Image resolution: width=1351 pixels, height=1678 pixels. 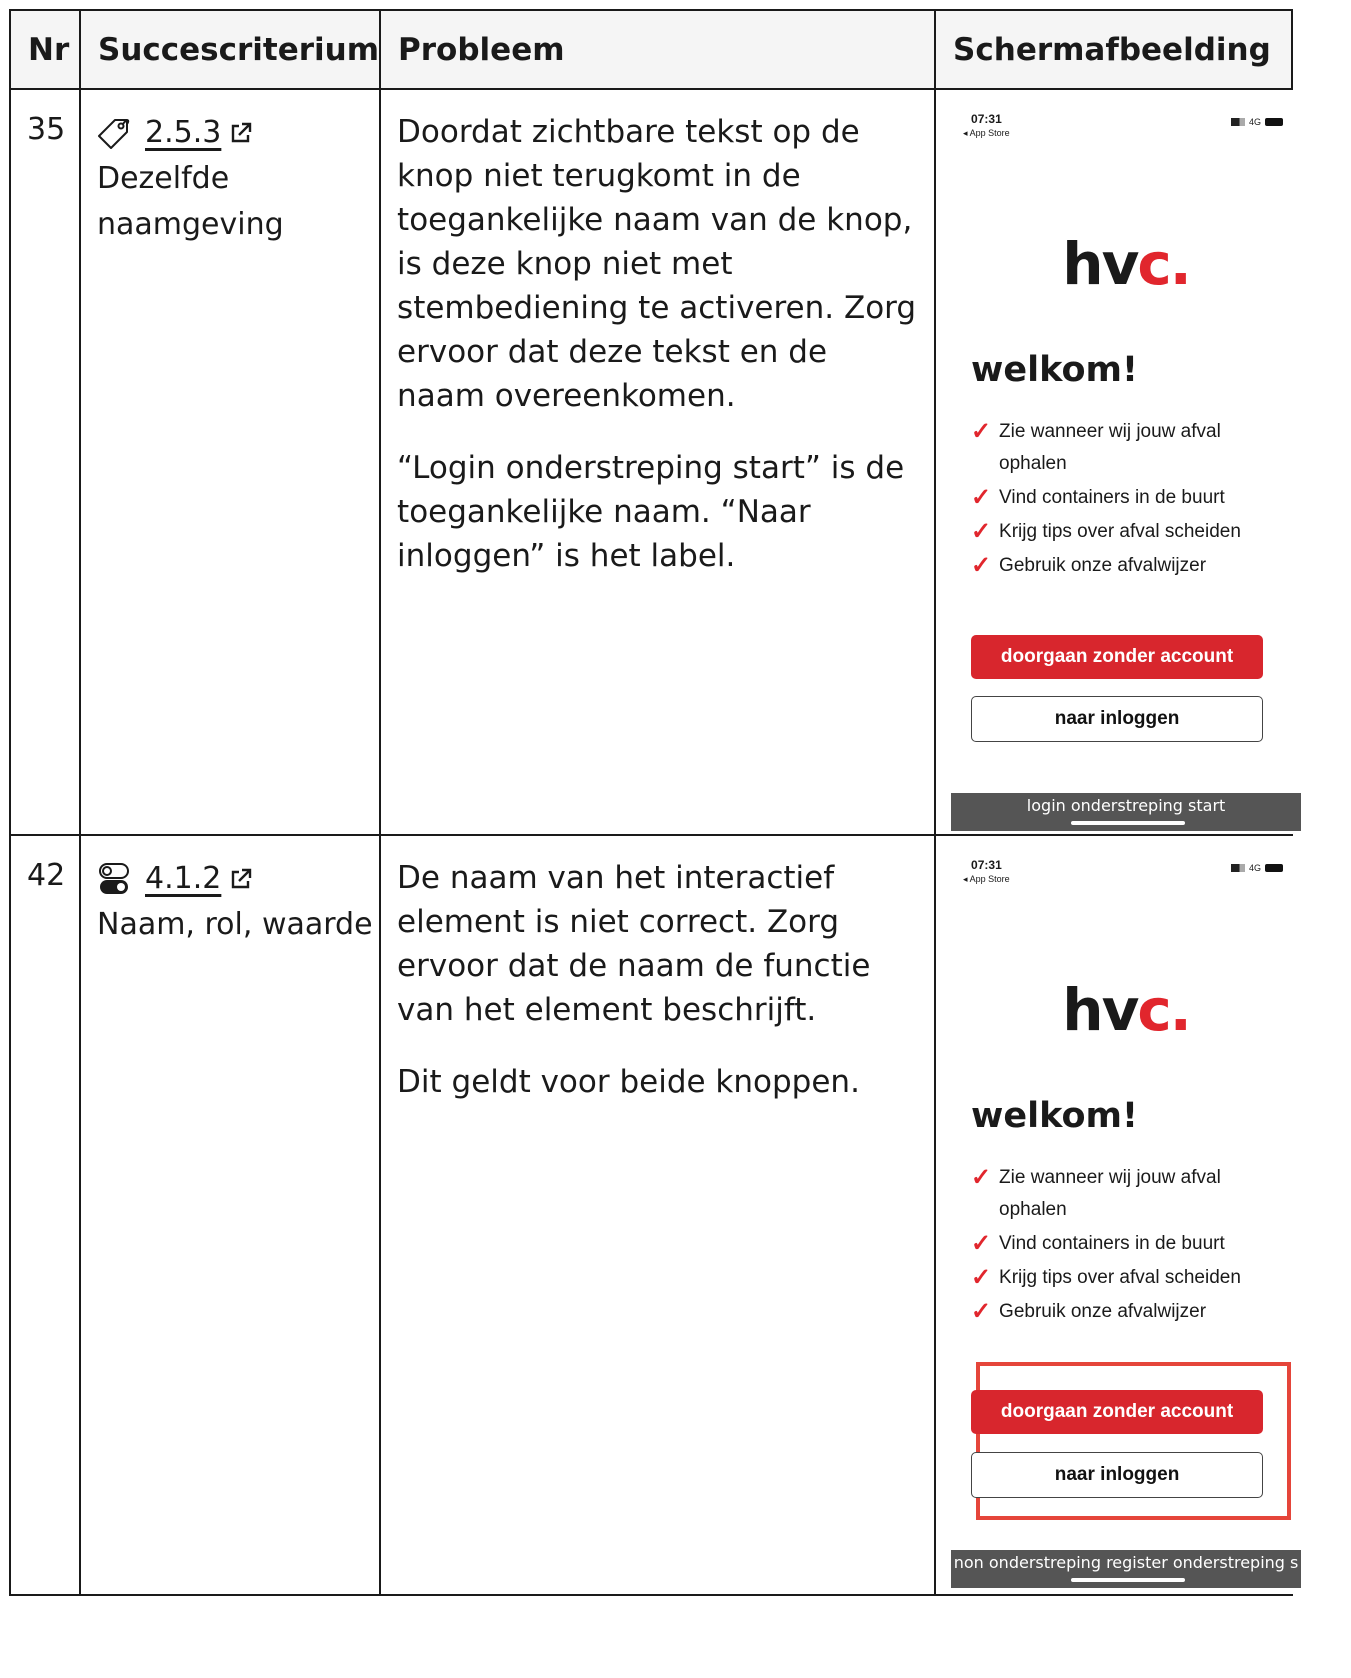 What do you see at coordinates (190, 201) in the screenshot?
I see `criterion-name: Dezelfde naamgeving` at bounding box center [190, 201].